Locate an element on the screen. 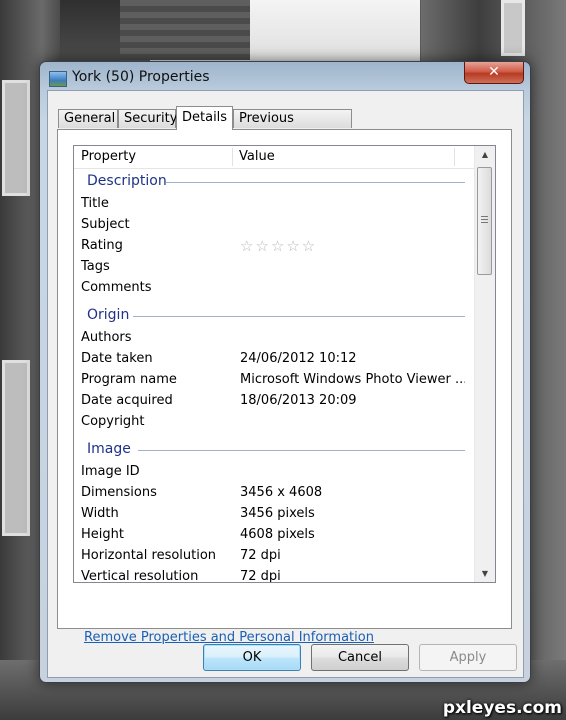  property-name: Dimensions is located at coordinates (119, 492).